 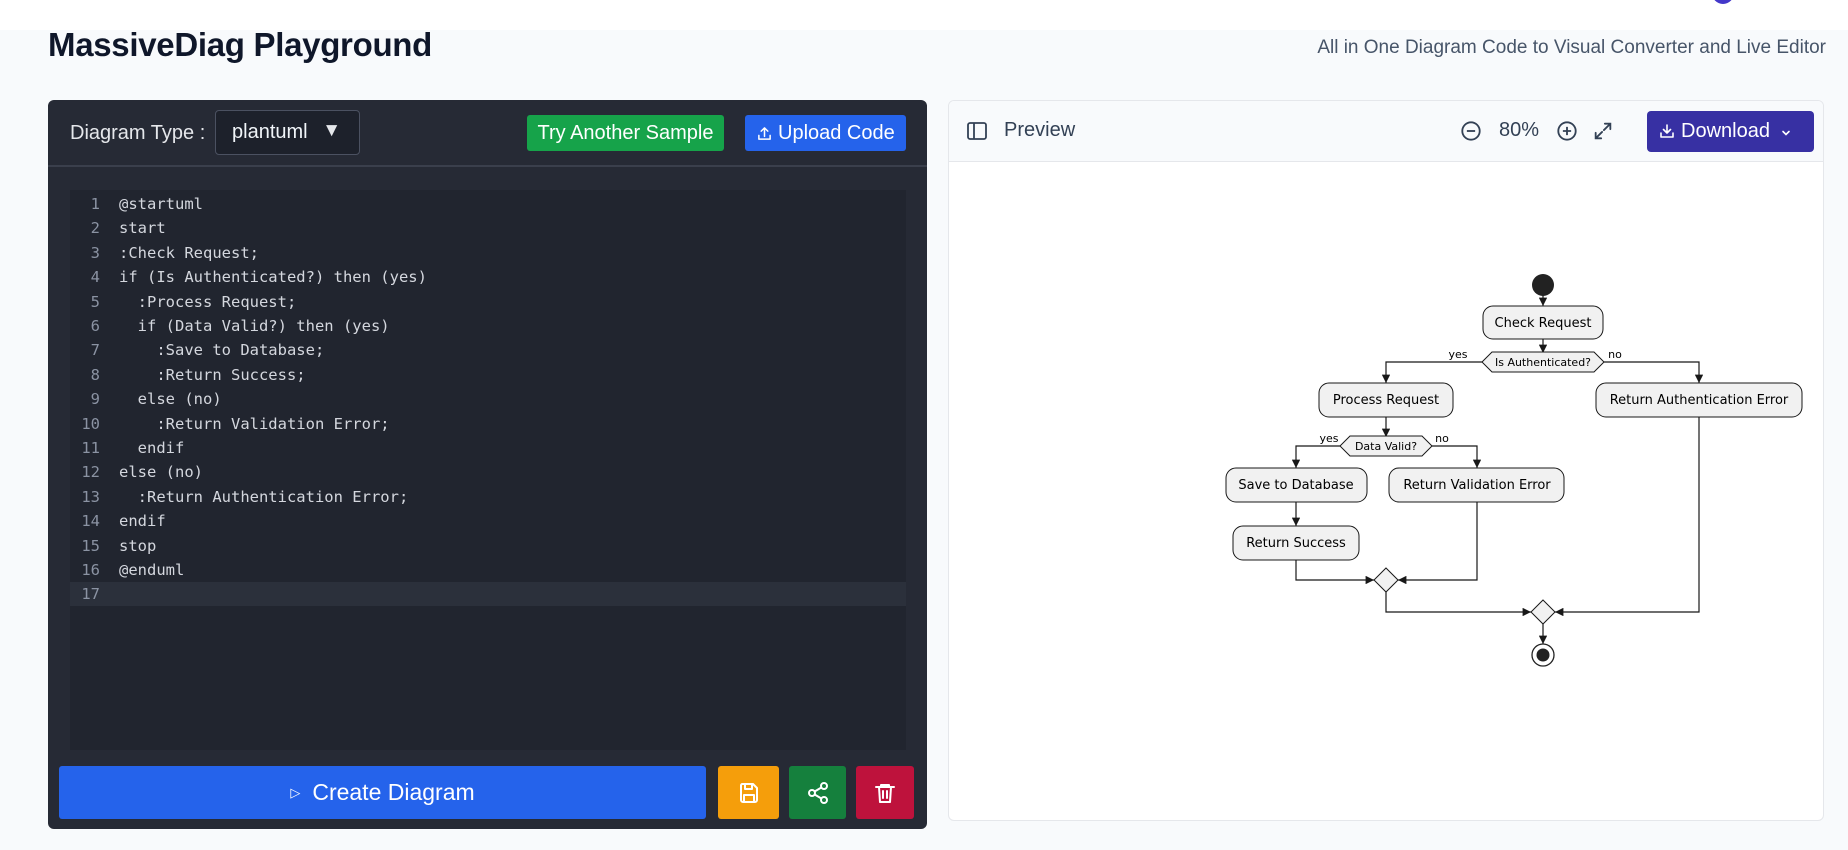 I want to click on chevron-down-icon, so click(x=1786, y=133).